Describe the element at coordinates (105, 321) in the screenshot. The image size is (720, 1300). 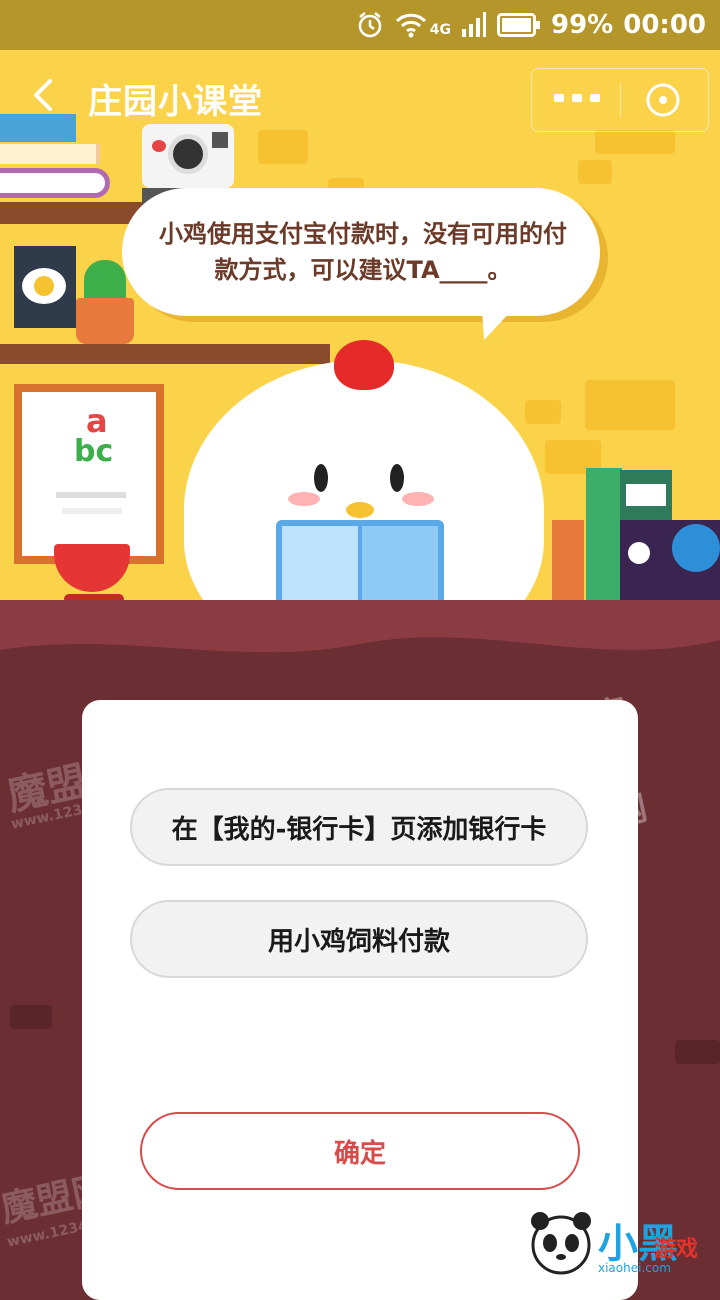
I see `flower-pot` at that location.